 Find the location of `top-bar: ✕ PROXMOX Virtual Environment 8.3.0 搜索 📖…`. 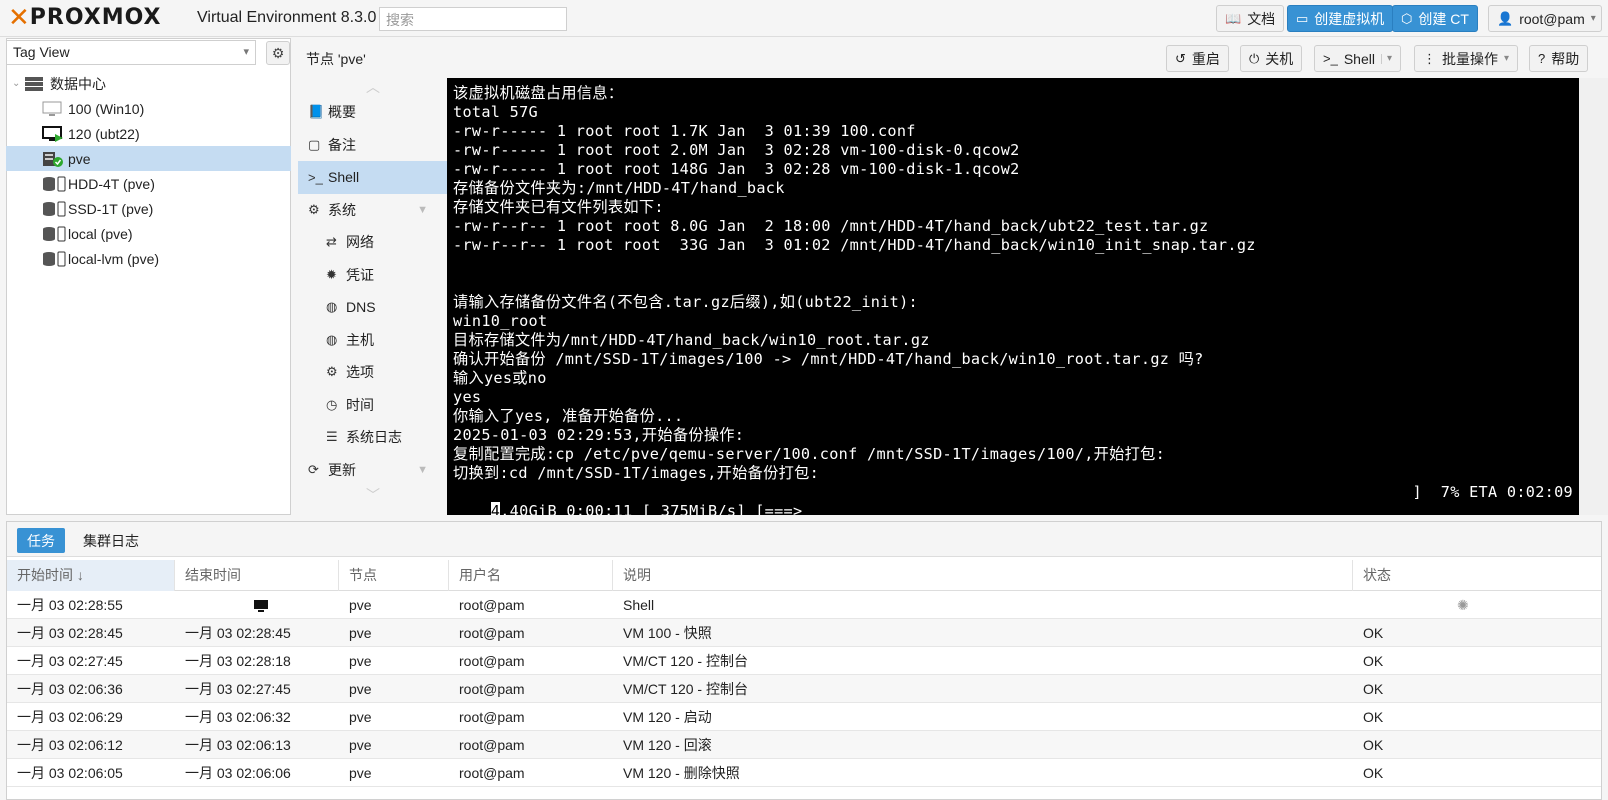

top-bar: ✕ PROXMOX Virtual Environment 8.3.0 搜索 📖… is located at coordinates (804, 18).